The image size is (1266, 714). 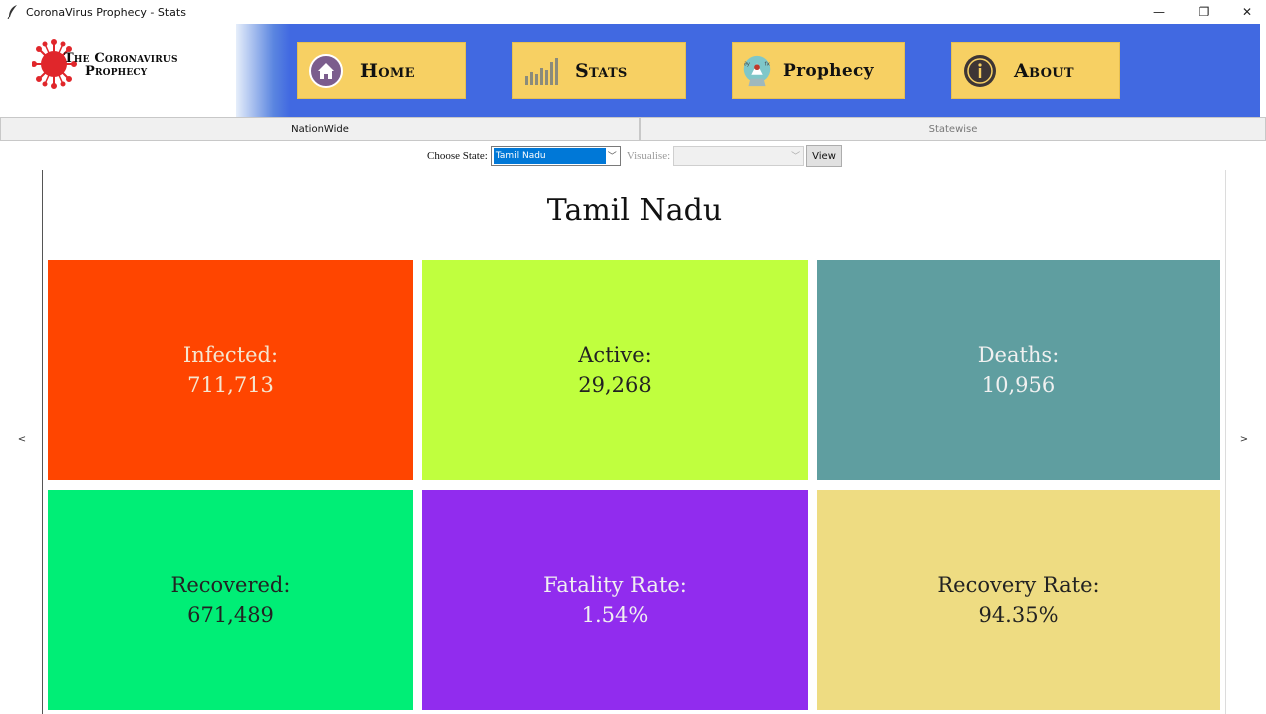 I want to click on tab-statewise: Statewise, so click(x=953, y=129).